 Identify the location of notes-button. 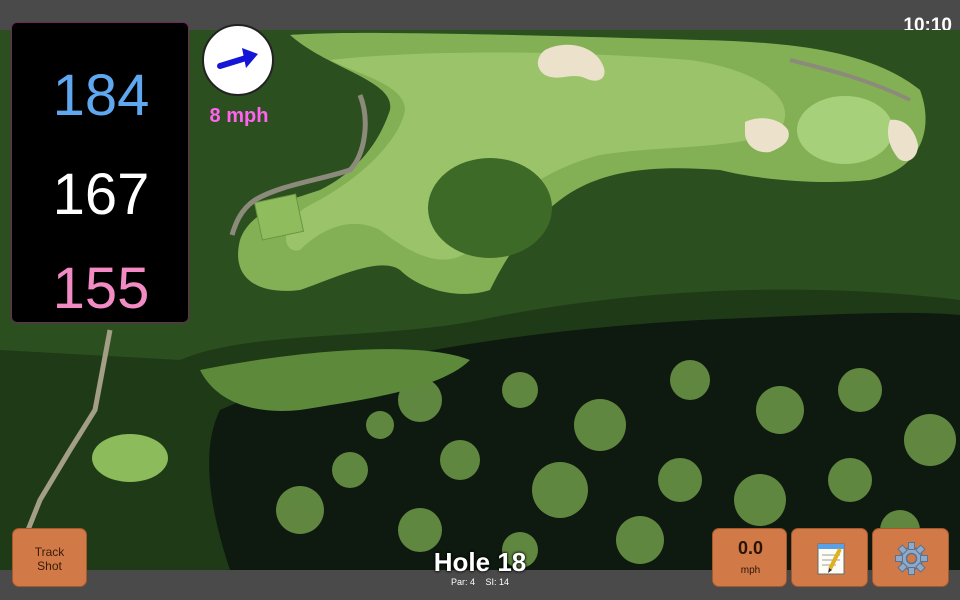
(829, 557).